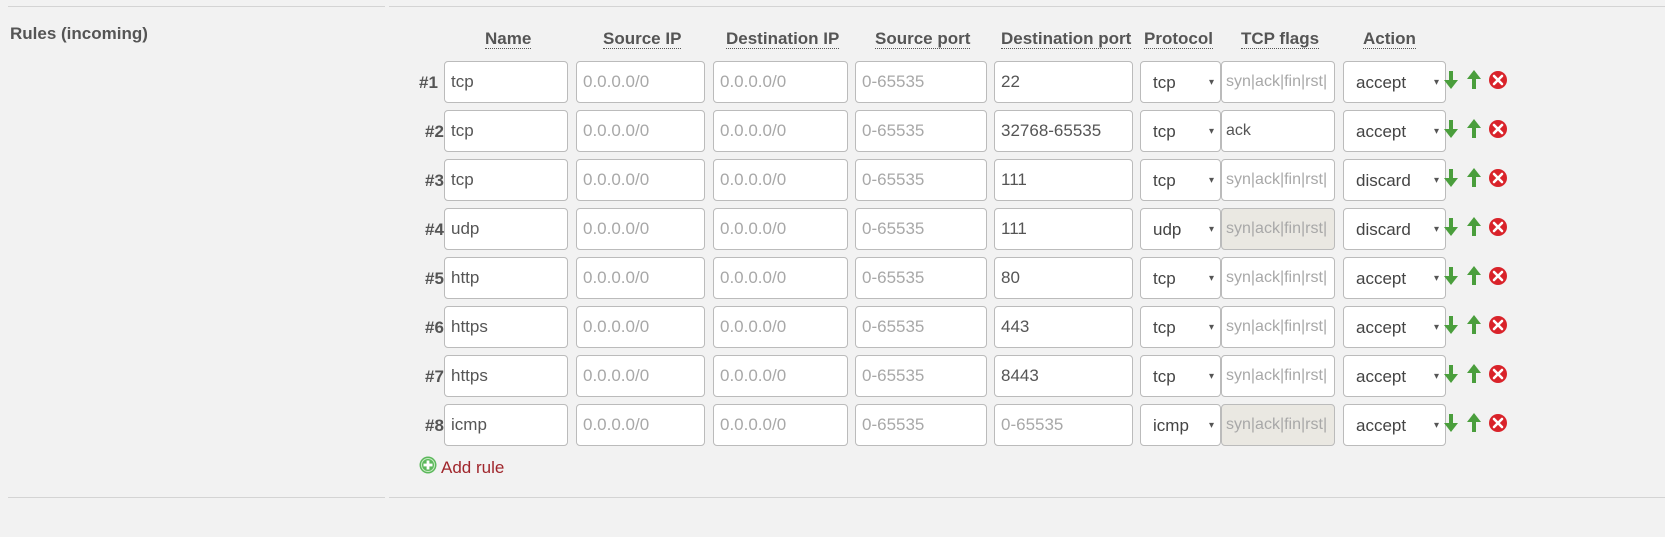 This screenshot has width=1665, height=537. I want to click on table-row: #4 udp ▾ discard ▾, so click(832, 230).